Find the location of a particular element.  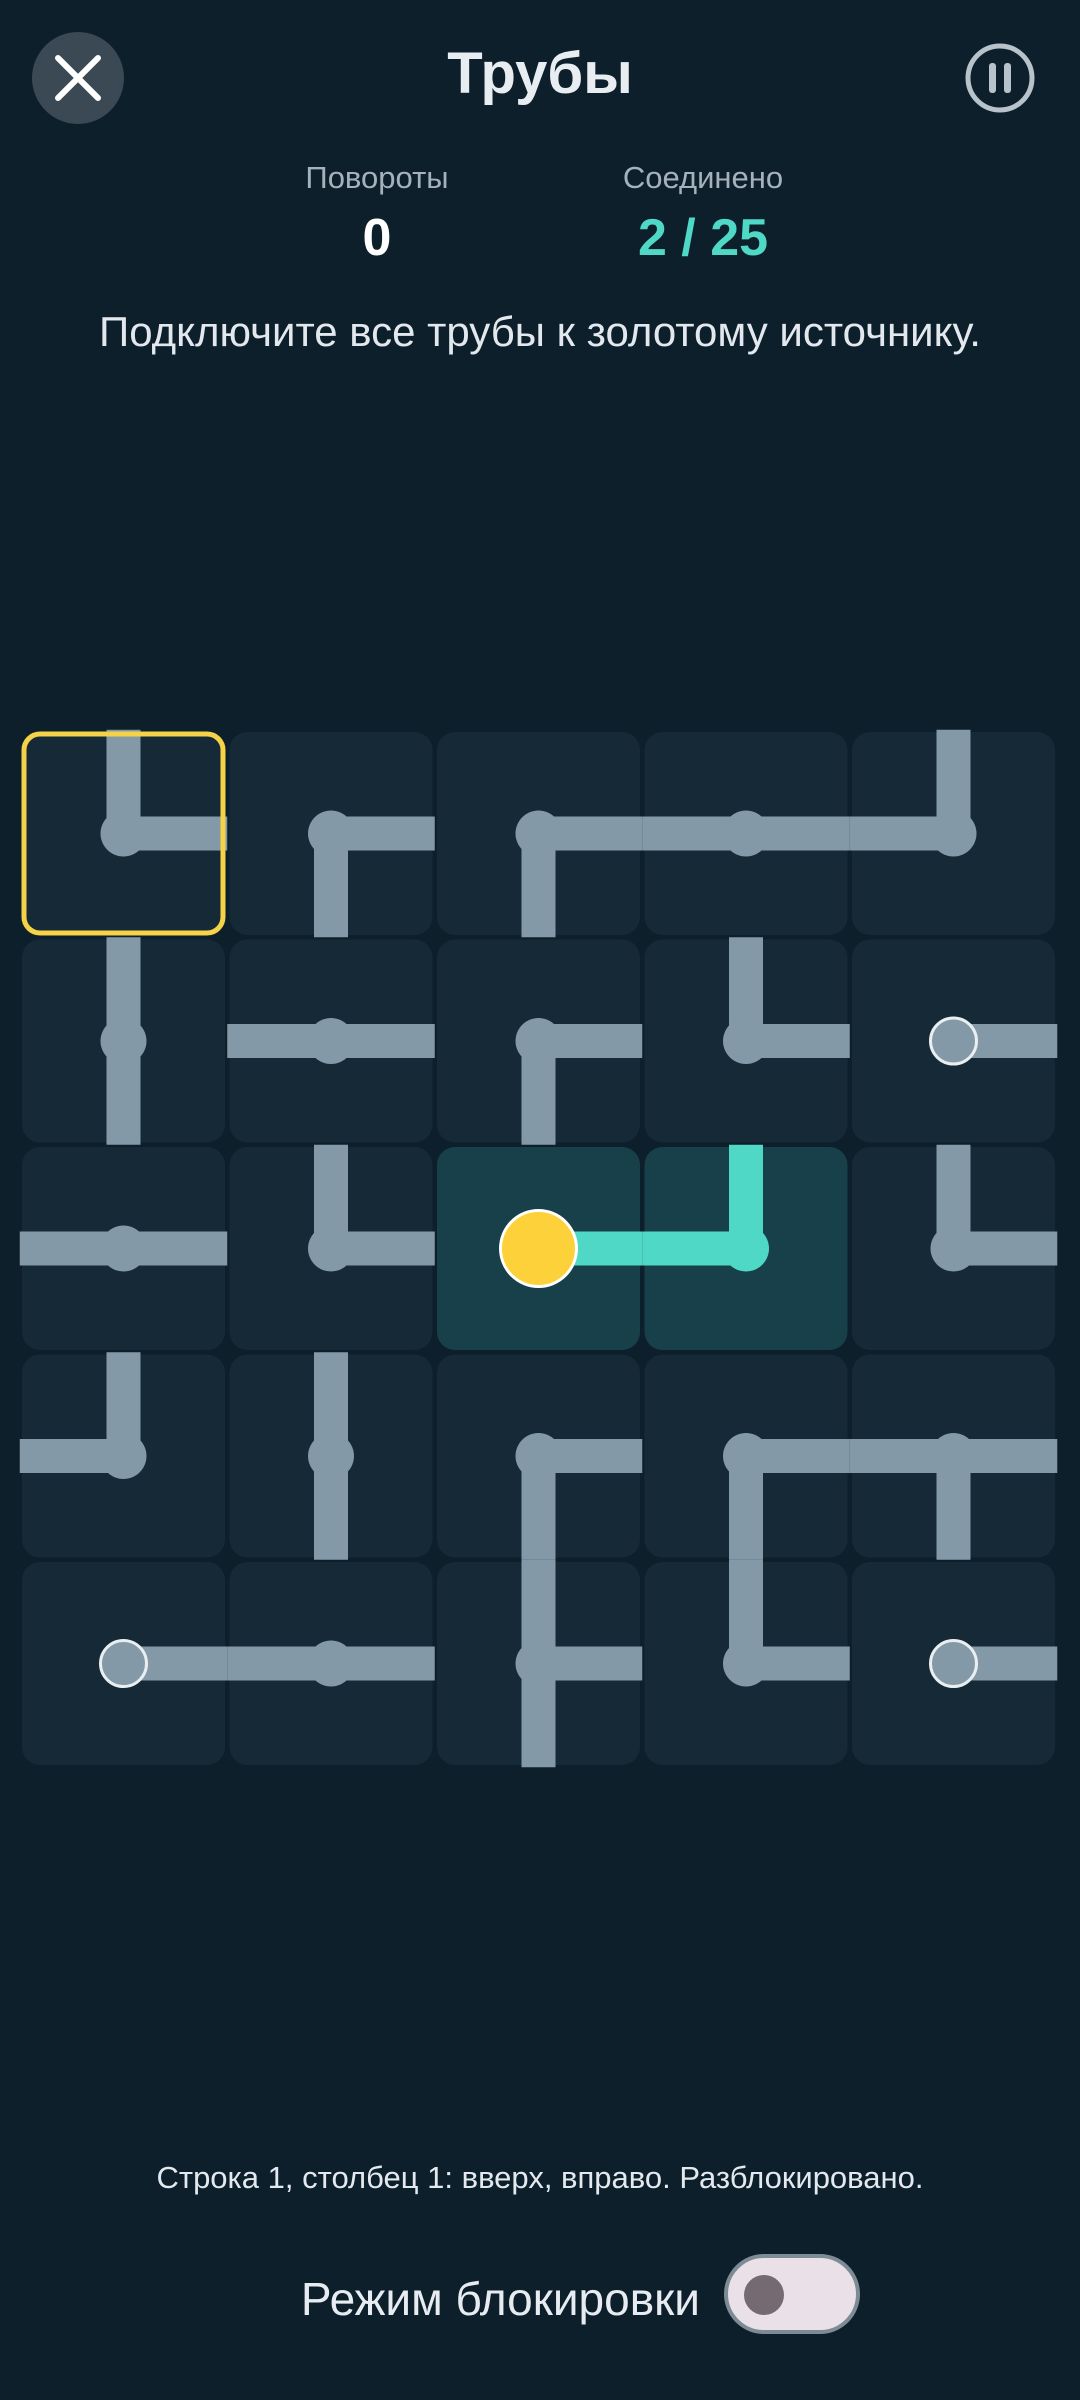

source-node is located at coordinates (538, 1248).